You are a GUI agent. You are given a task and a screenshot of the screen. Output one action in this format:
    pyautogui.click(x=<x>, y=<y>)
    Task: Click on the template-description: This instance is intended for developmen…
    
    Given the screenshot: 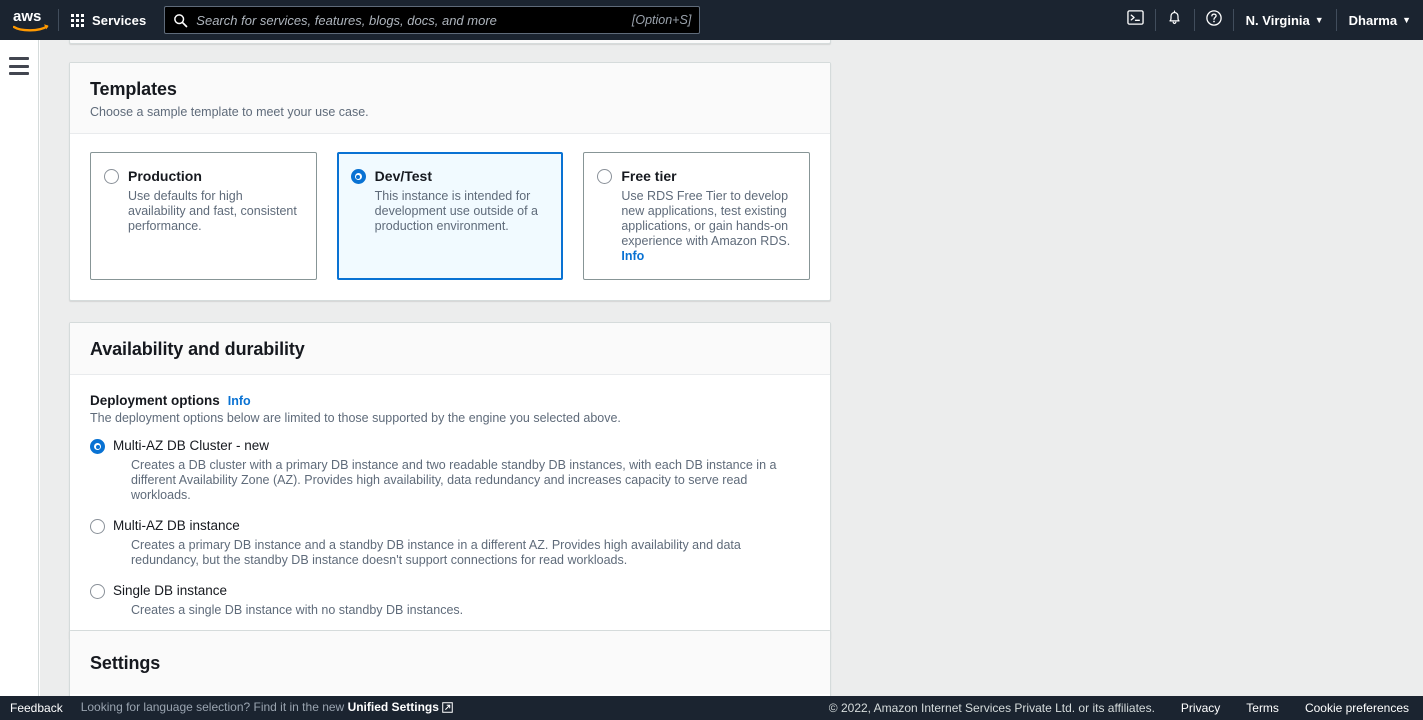 What is the action you would take?
    pyautogui.click(x=456, y=211)
    